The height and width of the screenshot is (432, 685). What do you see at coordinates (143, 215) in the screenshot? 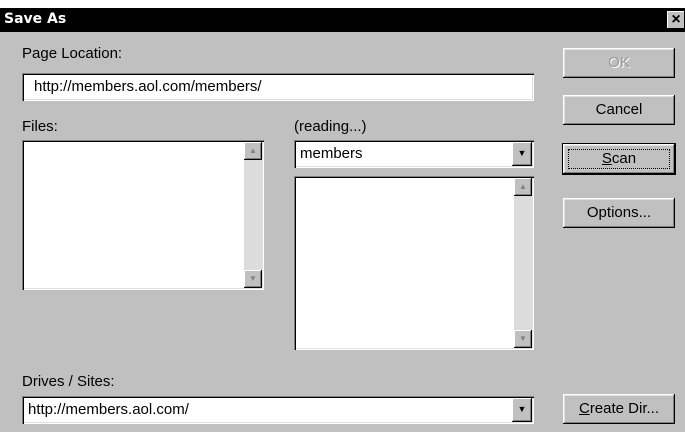
I see `files-listbox: ▲ ▼` at bounding box center [143, 215].